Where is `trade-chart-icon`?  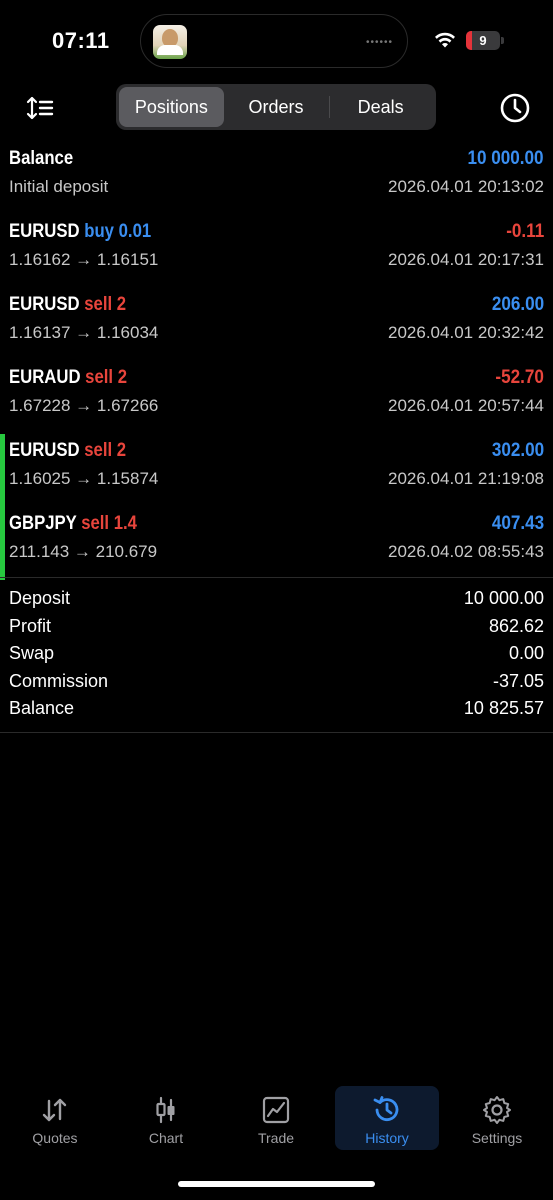
trade-chart-icon is located at coordinates (276, 1110).